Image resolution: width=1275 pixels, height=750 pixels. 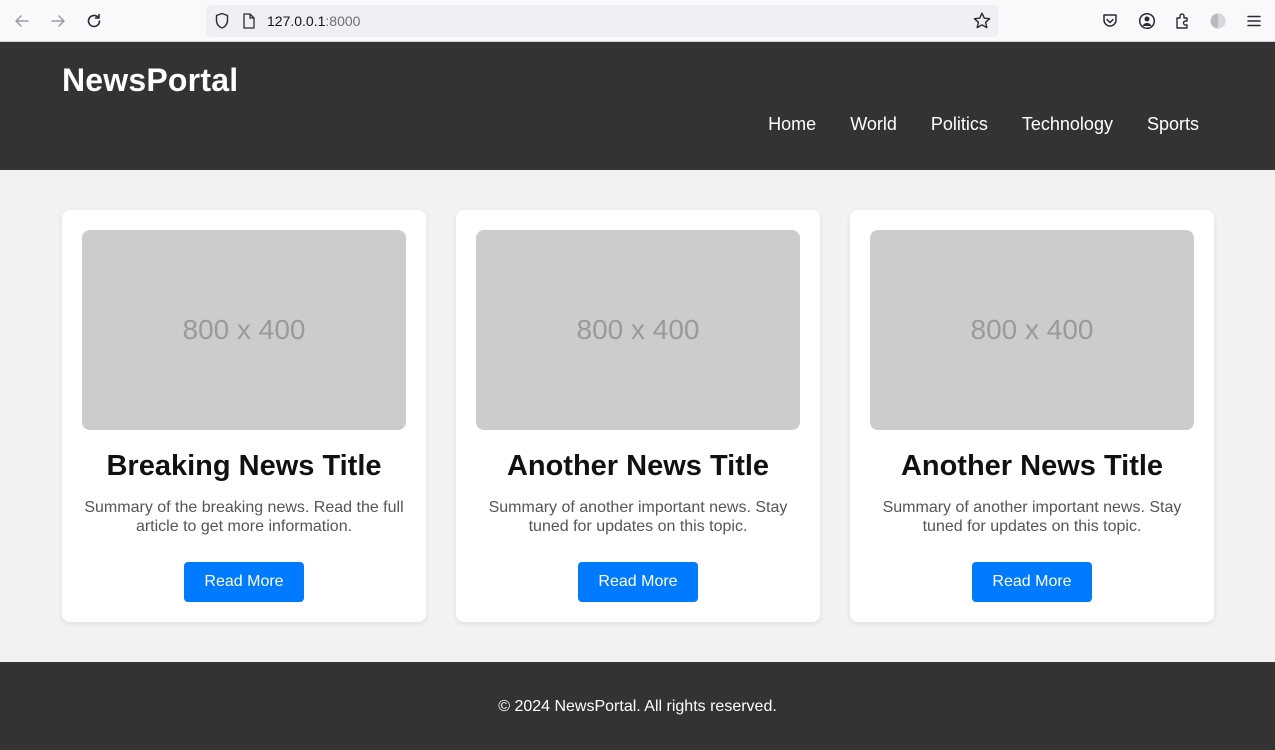 I want to click on site-footer: © 2024 NewsPortal. All rights reserved., so click(x=637, y=706).